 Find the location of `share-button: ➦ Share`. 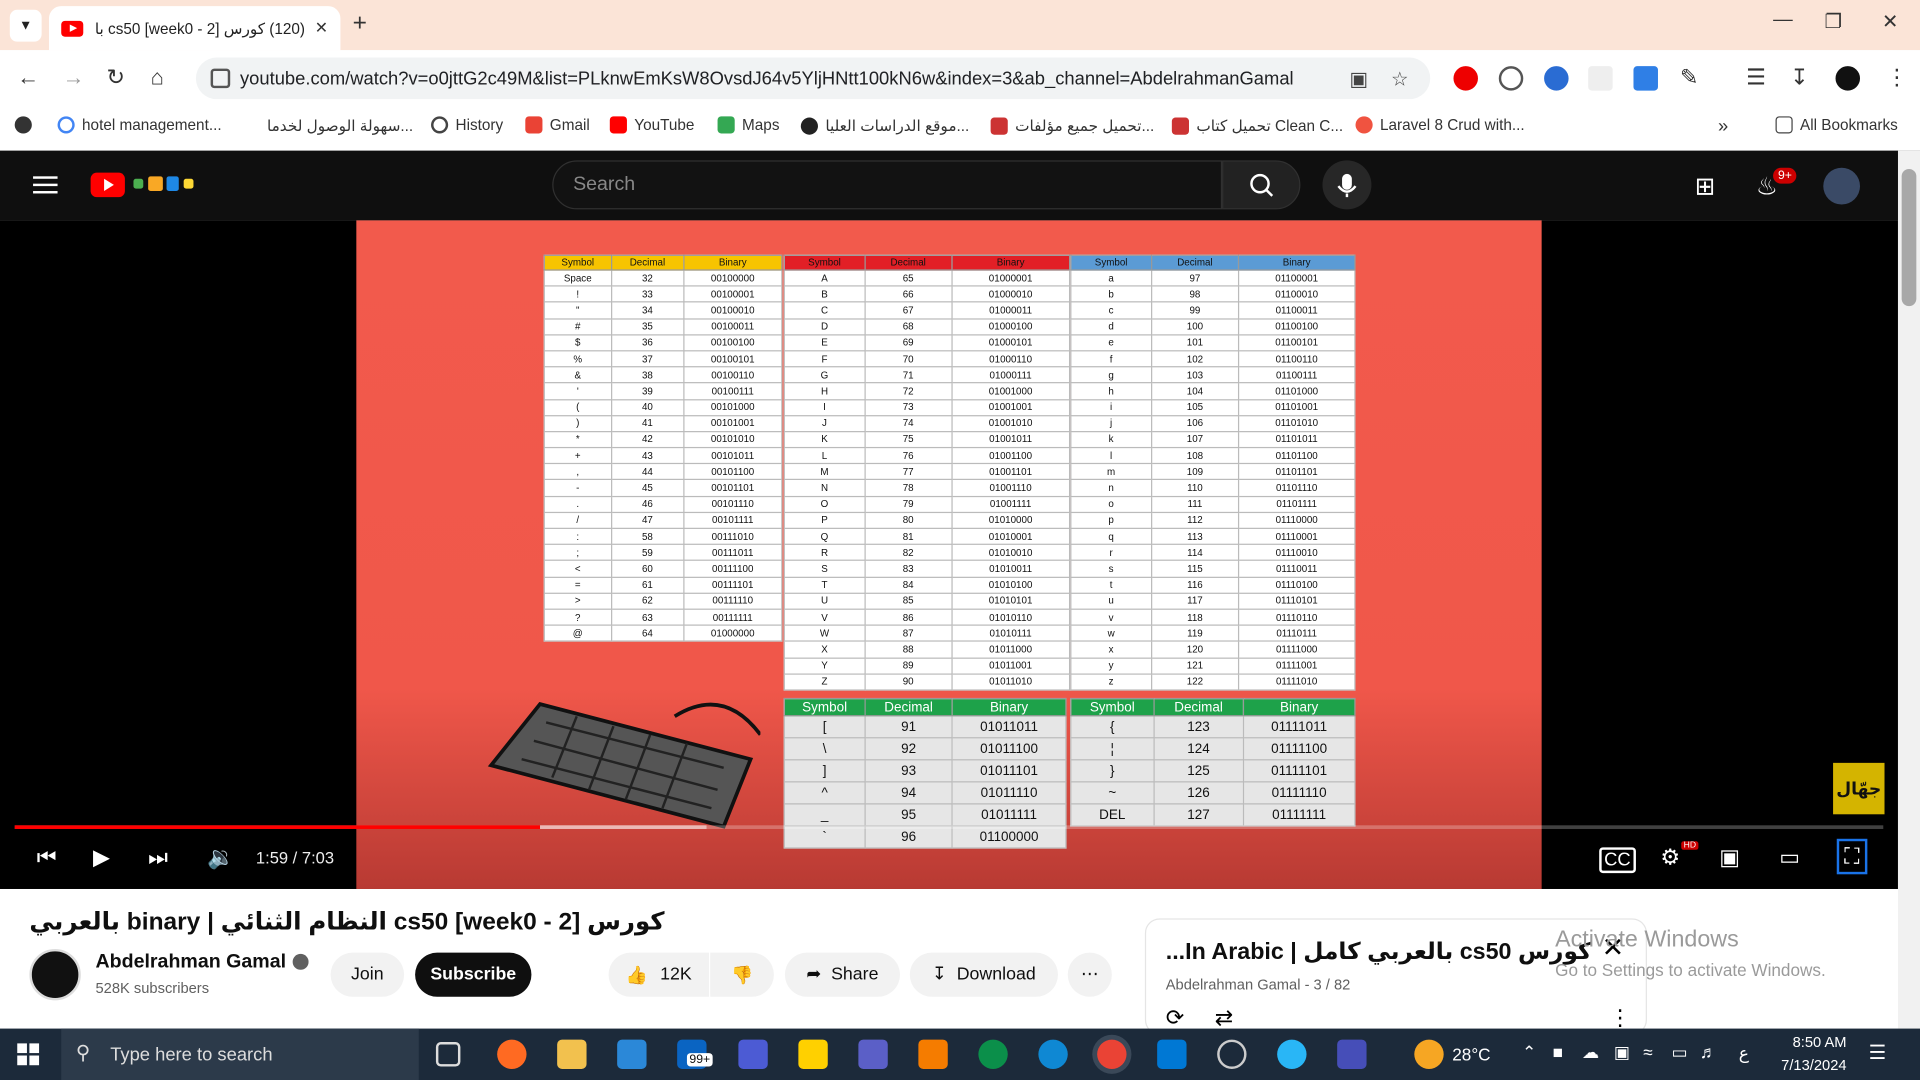

share-button: ➦ Share is located at coordinates (842, 974).